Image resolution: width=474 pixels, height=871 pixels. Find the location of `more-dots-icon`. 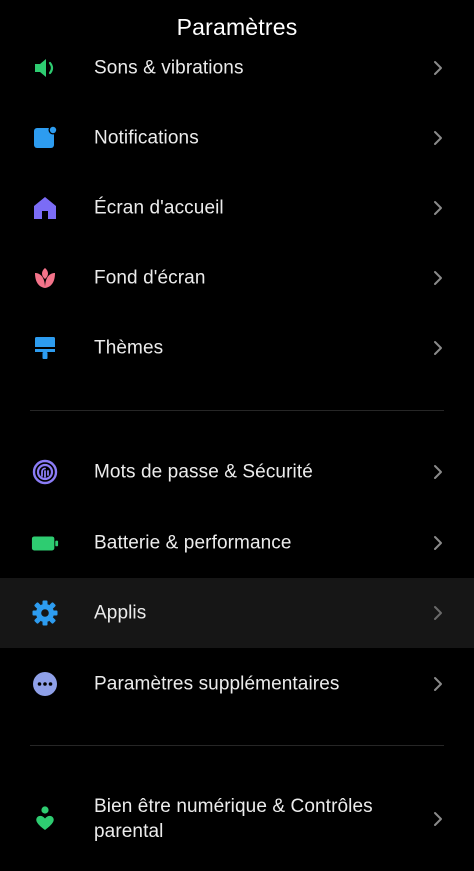

more-dots-icon is located at coordinates (45, 684).